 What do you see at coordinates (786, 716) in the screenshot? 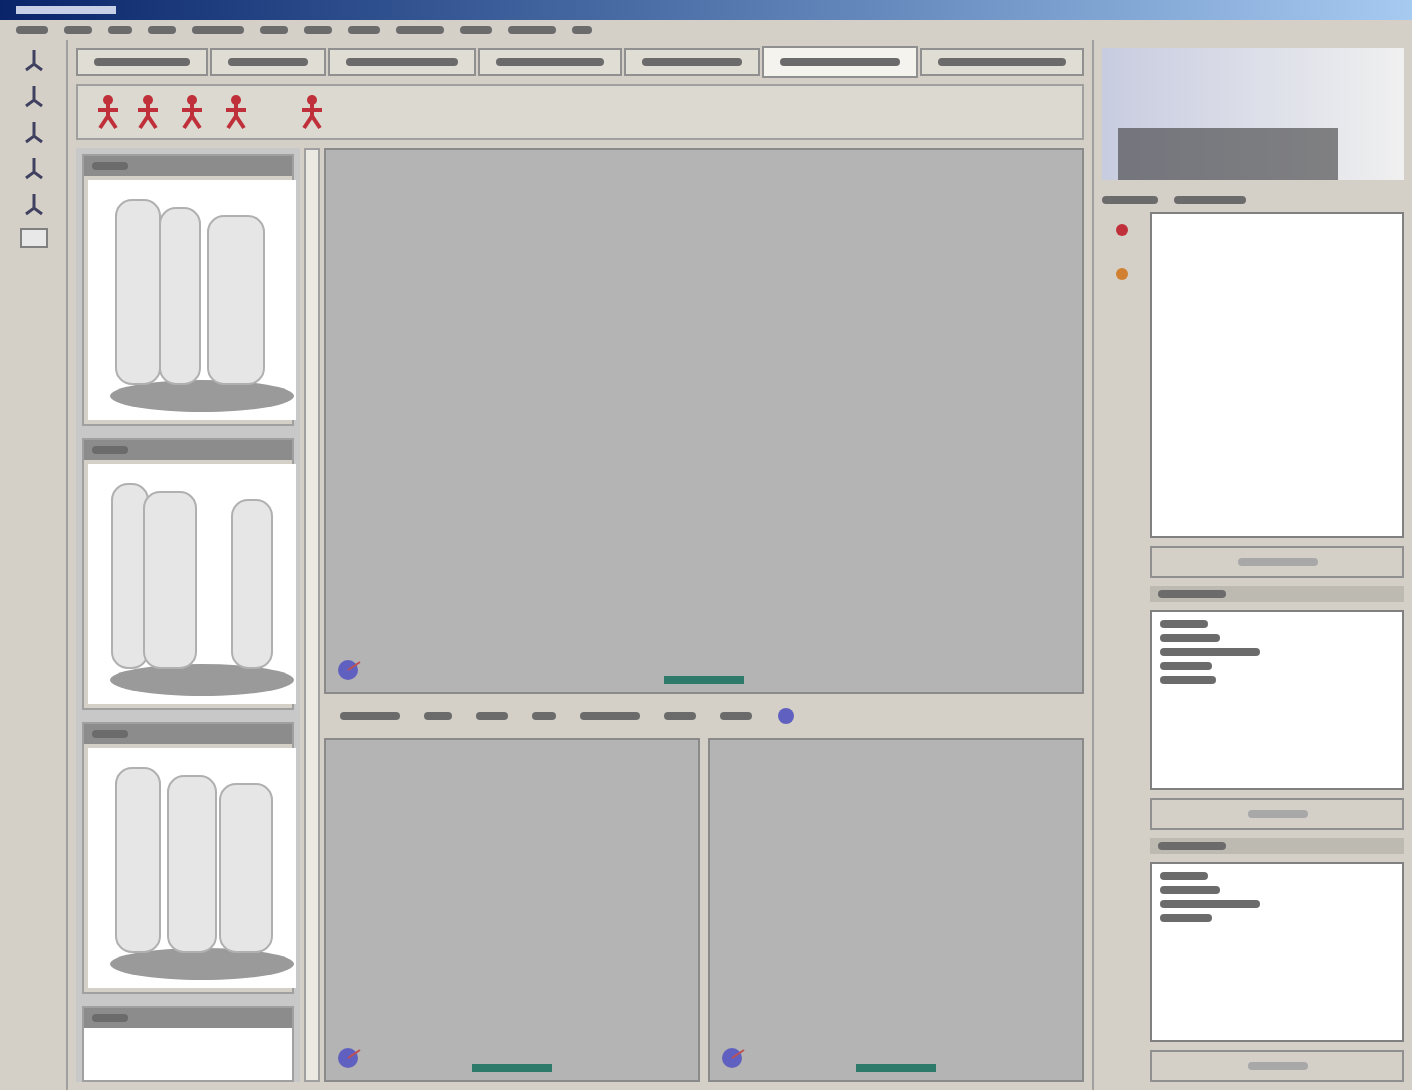
I see `gizmo-icon` at bounding box center [786, 716].